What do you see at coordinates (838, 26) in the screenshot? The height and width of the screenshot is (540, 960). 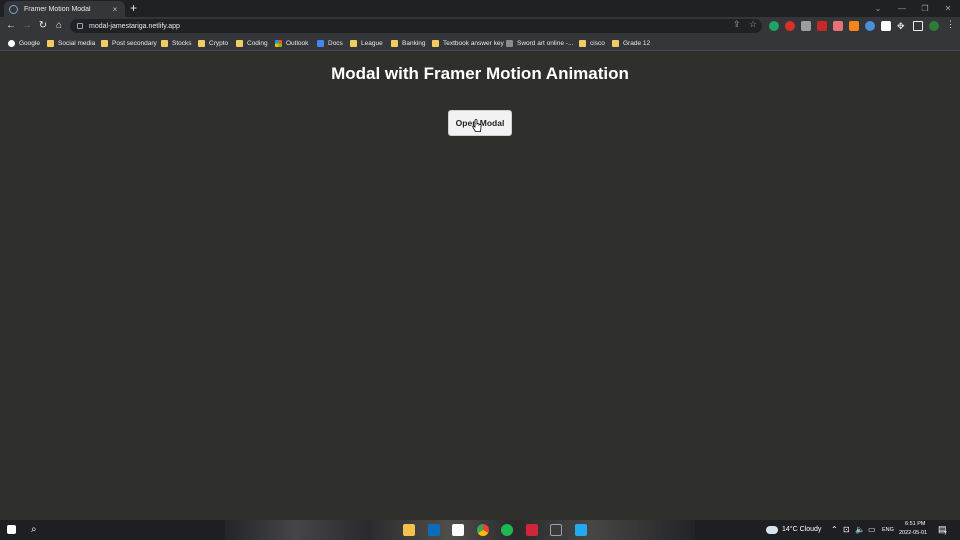 I see `extension-pink-icon` at bounding box center [838, 26].